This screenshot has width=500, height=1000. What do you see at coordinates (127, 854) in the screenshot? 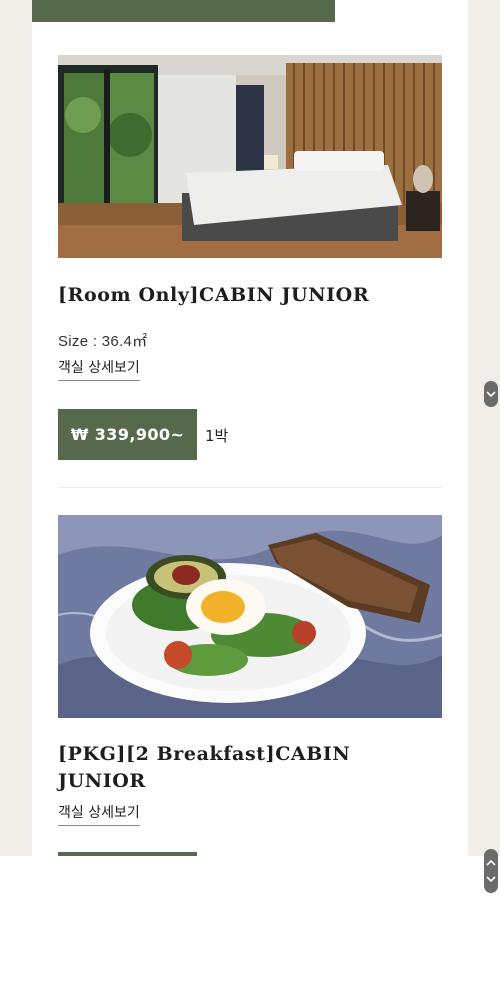
I see `bottom-accent-bar` at bounding box center [127, 854].